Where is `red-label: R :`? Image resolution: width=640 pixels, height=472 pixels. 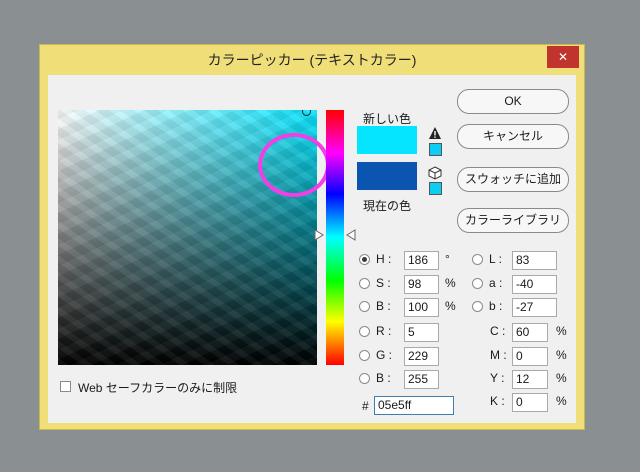 red-label: R : is located at coordinates (384, 331).